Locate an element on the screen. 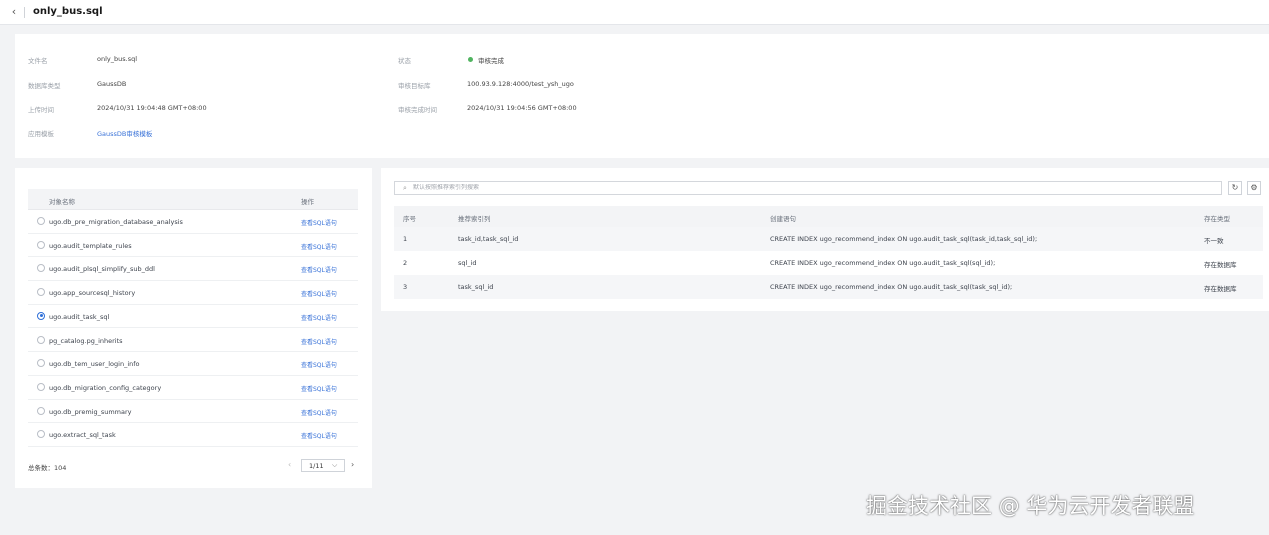 The image size is (1269, 535). template-label: 应用模板 is located at coordinates (41, 134).